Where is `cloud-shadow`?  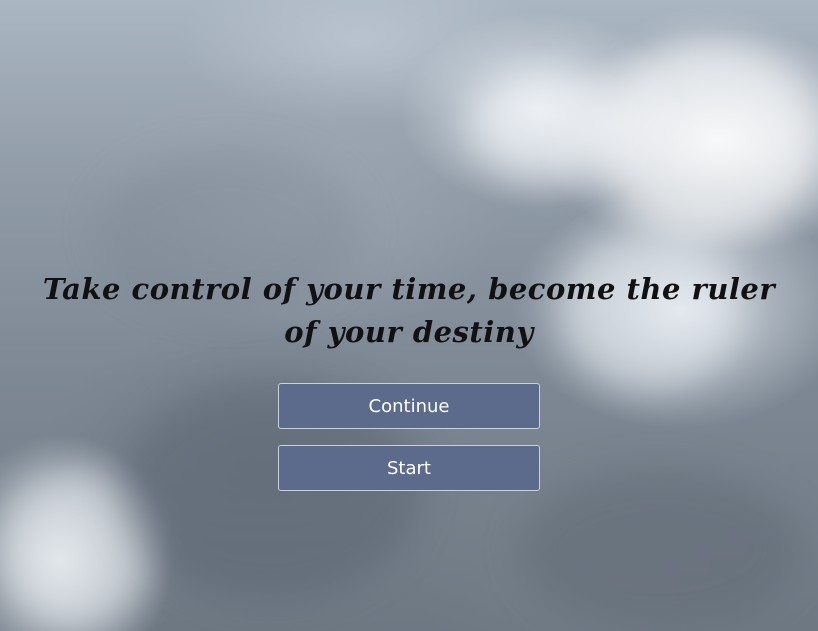 cloud-shadow is located at coordinates (660, 550).